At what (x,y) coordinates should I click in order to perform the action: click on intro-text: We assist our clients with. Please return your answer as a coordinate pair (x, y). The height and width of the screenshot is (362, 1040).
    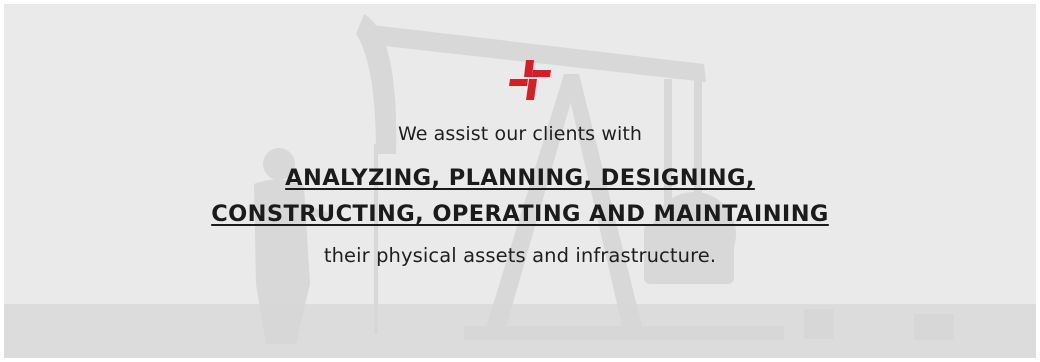
    Looking at the image, I should click on (520, 134).